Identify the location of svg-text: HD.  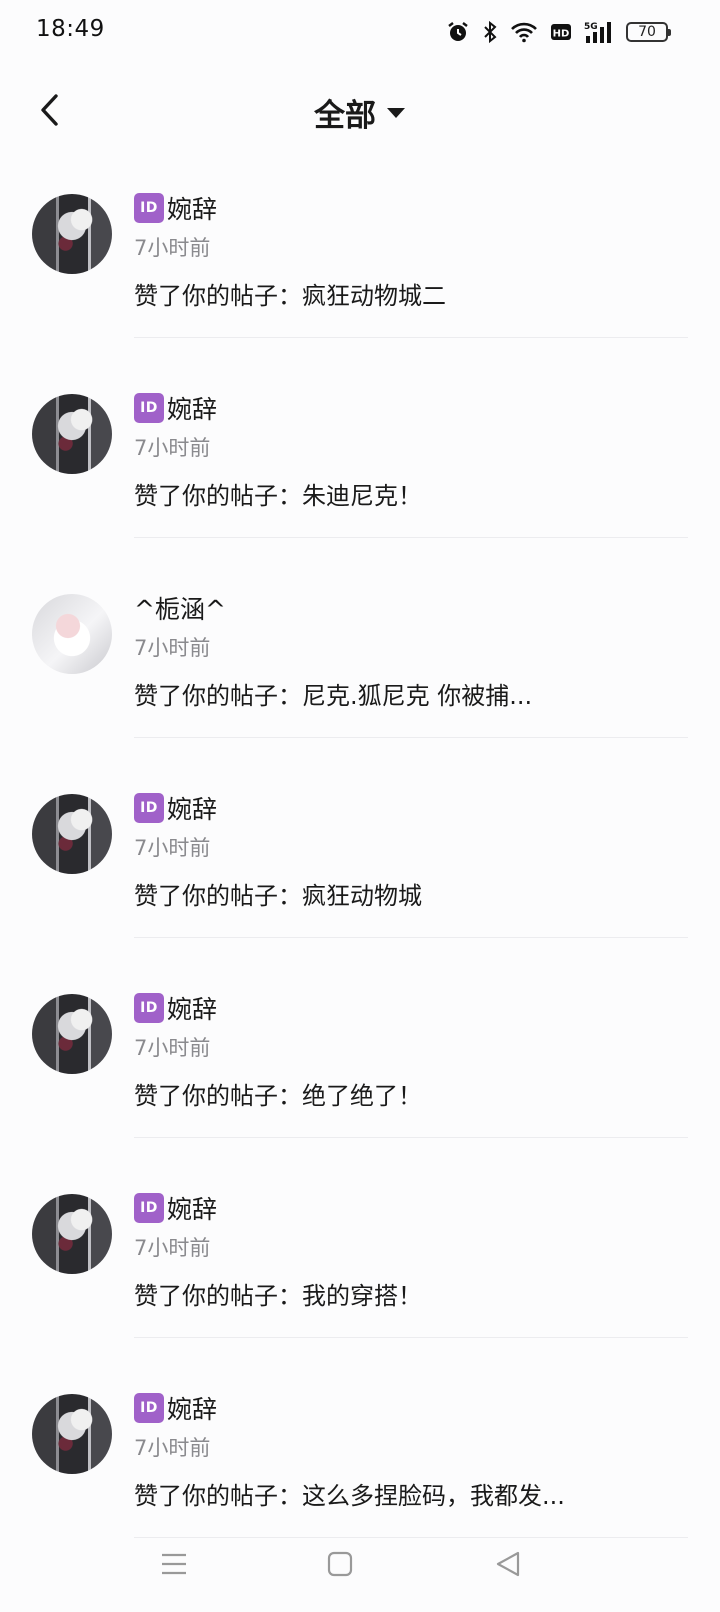
(561, 34).